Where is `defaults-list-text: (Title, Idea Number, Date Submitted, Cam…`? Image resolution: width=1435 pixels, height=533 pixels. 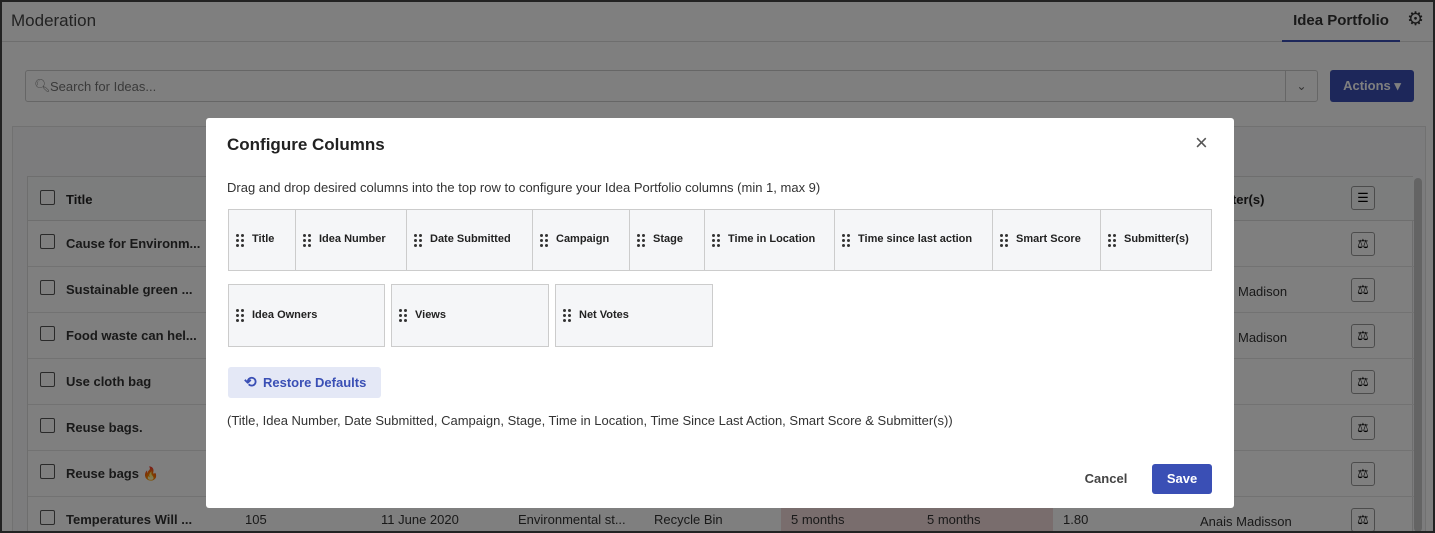
defaults-list-text: (Title, Idea Number, Date Submitted, Cam… is located at coordinates (590, 420).